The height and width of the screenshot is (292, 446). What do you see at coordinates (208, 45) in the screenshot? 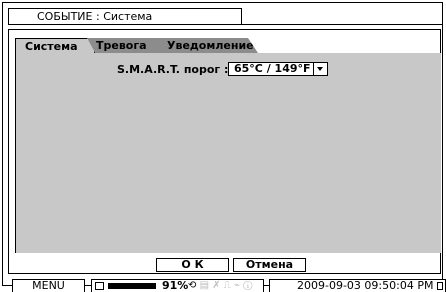
I see `tab-notification: Уведомление` at bounding box center [208, 45].